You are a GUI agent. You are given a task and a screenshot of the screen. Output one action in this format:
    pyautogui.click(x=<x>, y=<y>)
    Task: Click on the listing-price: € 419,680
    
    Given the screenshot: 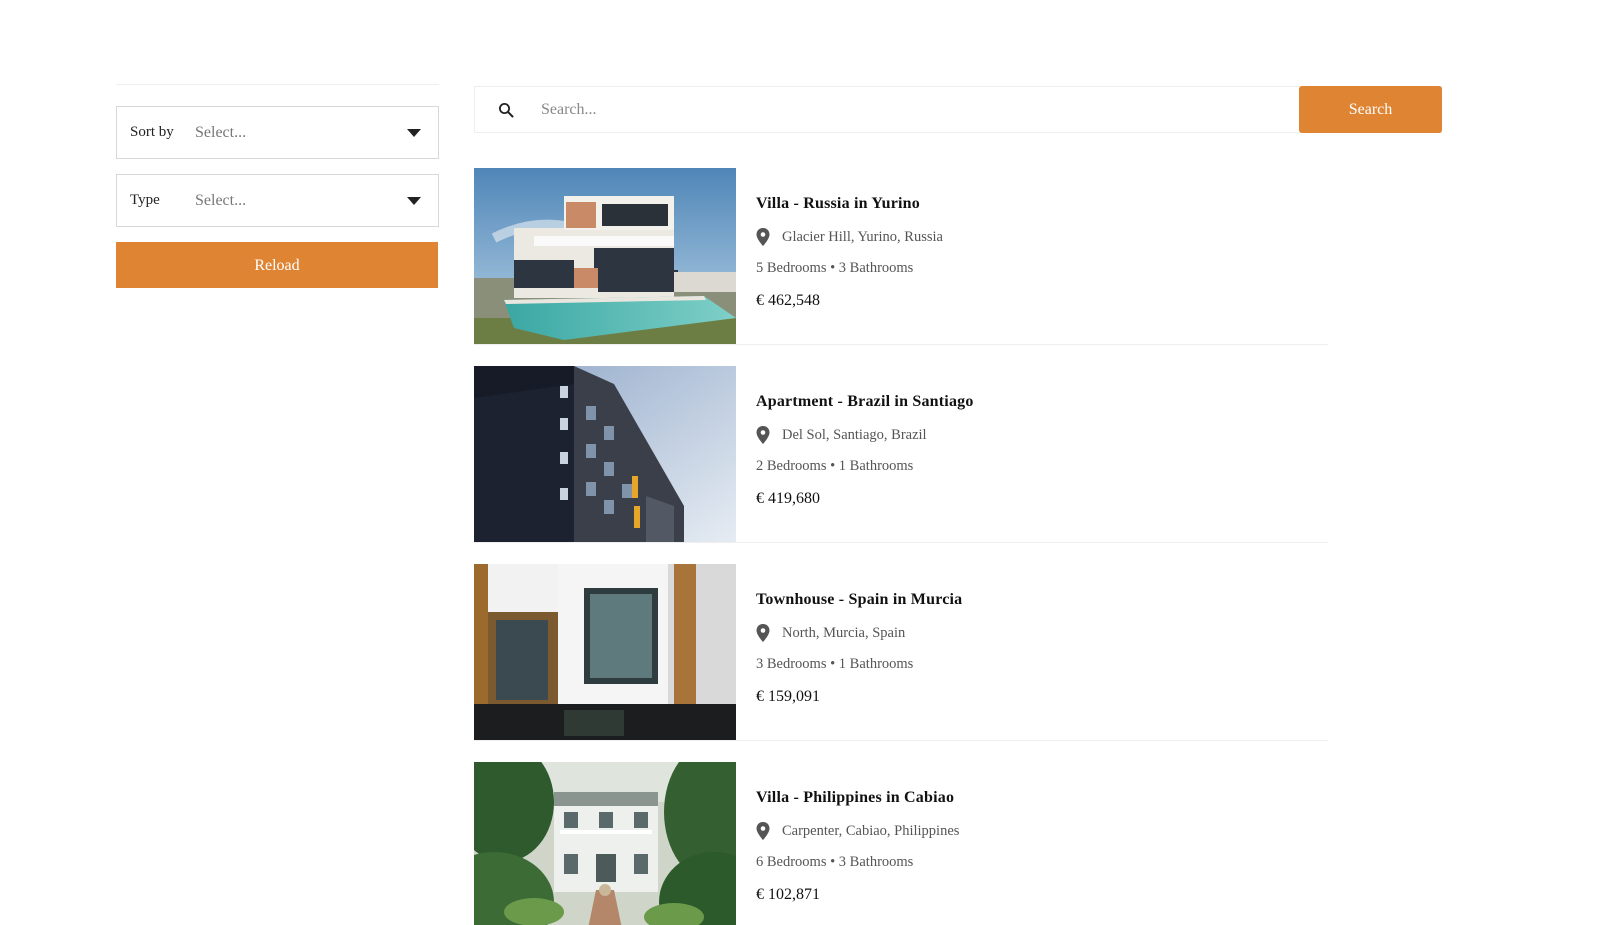 What is the action you would take?
    pyautogui.click(x=788, y=498)
    